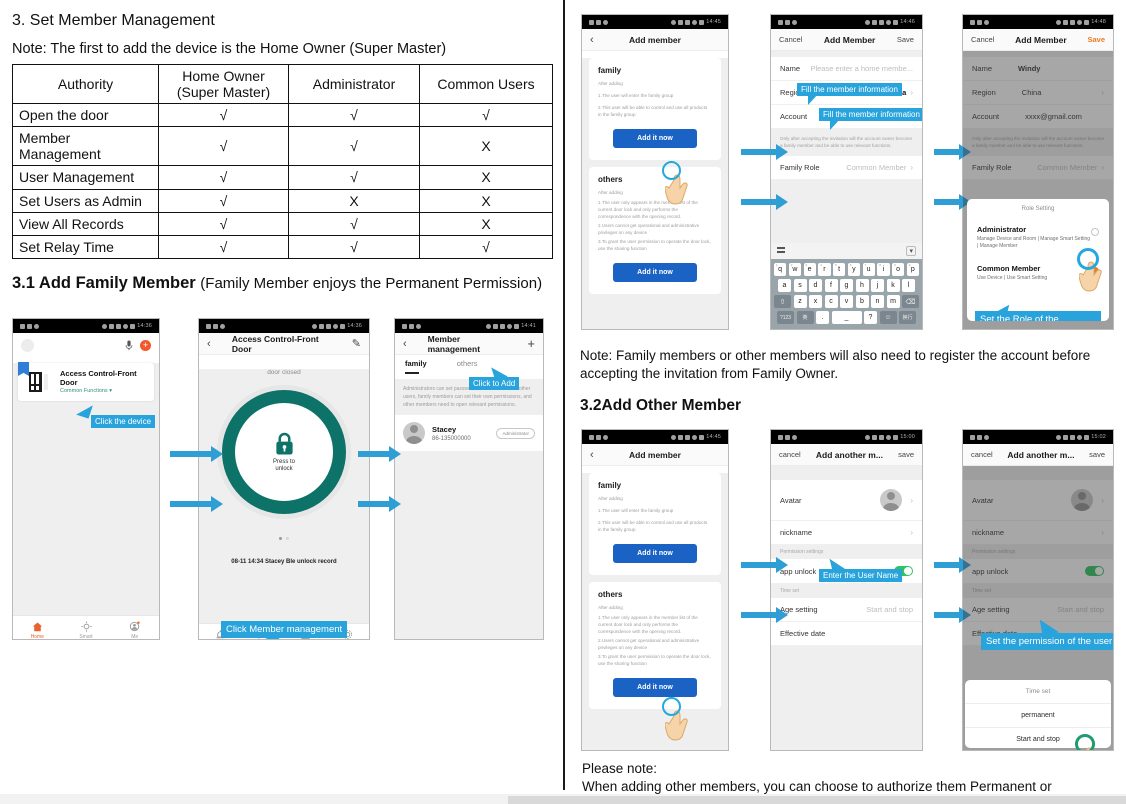 The image size is (1126, 804). I want to click on key-i: 8i, so click(883, 269).